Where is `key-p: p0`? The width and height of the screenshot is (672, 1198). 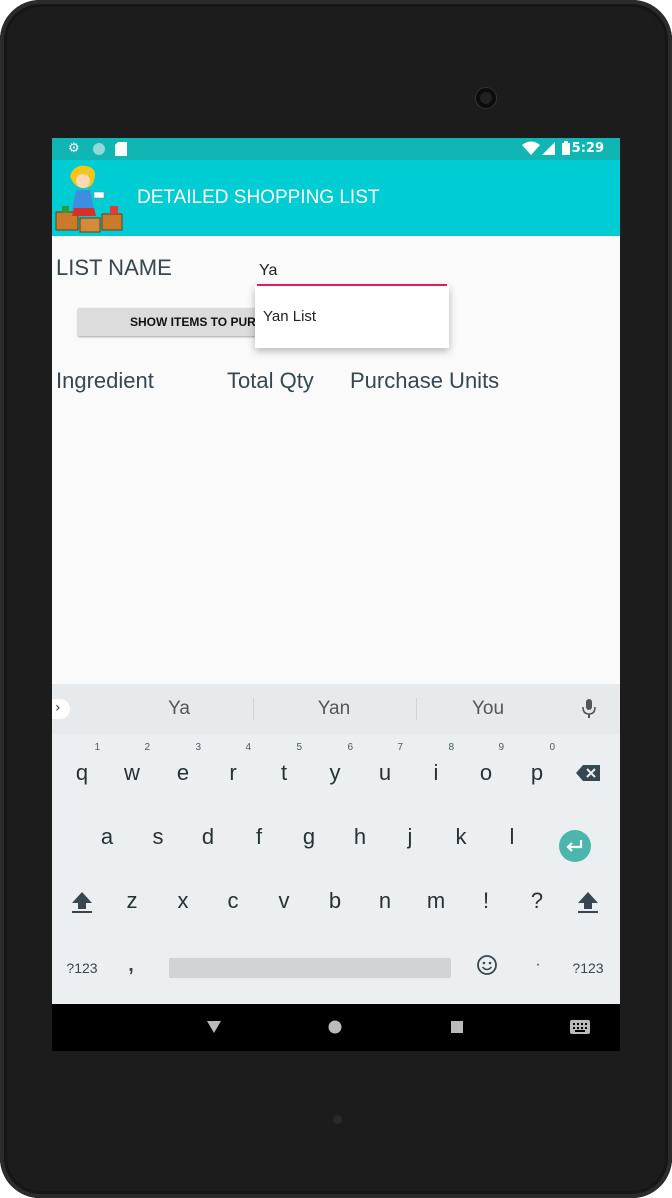
key-p: p0 is located at coordinates (537, 768).